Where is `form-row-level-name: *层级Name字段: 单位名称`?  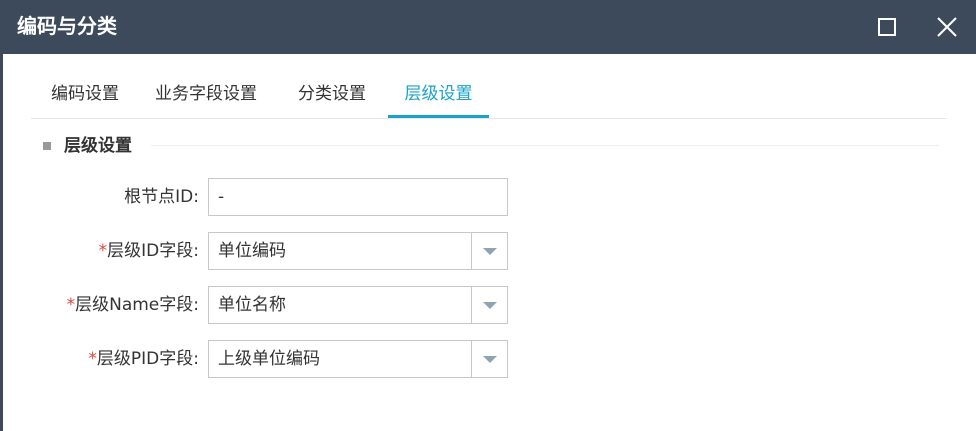 form-row-level-name: *层级Name字段: 单位名称 is located at coordinates (489, 305).